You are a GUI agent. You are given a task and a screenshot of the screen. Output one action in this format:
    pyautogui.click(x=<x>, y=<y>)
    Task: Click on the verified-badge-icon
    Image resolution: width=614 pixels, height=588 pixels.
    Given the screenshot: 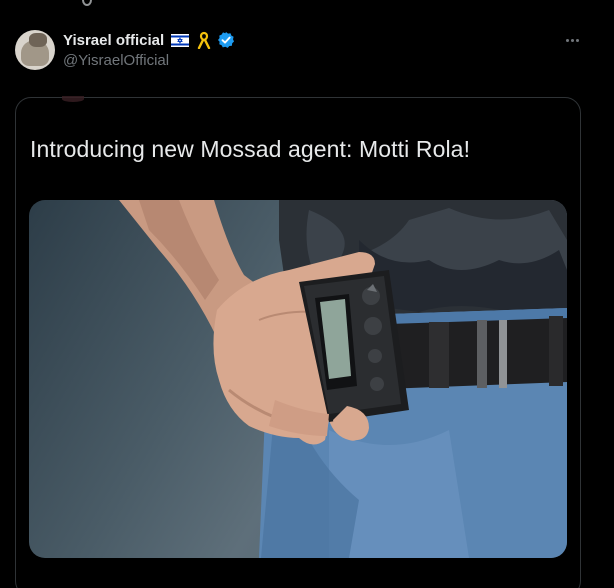 What is the action you would take?
    pyautogui.click(x=226, y=40)
    